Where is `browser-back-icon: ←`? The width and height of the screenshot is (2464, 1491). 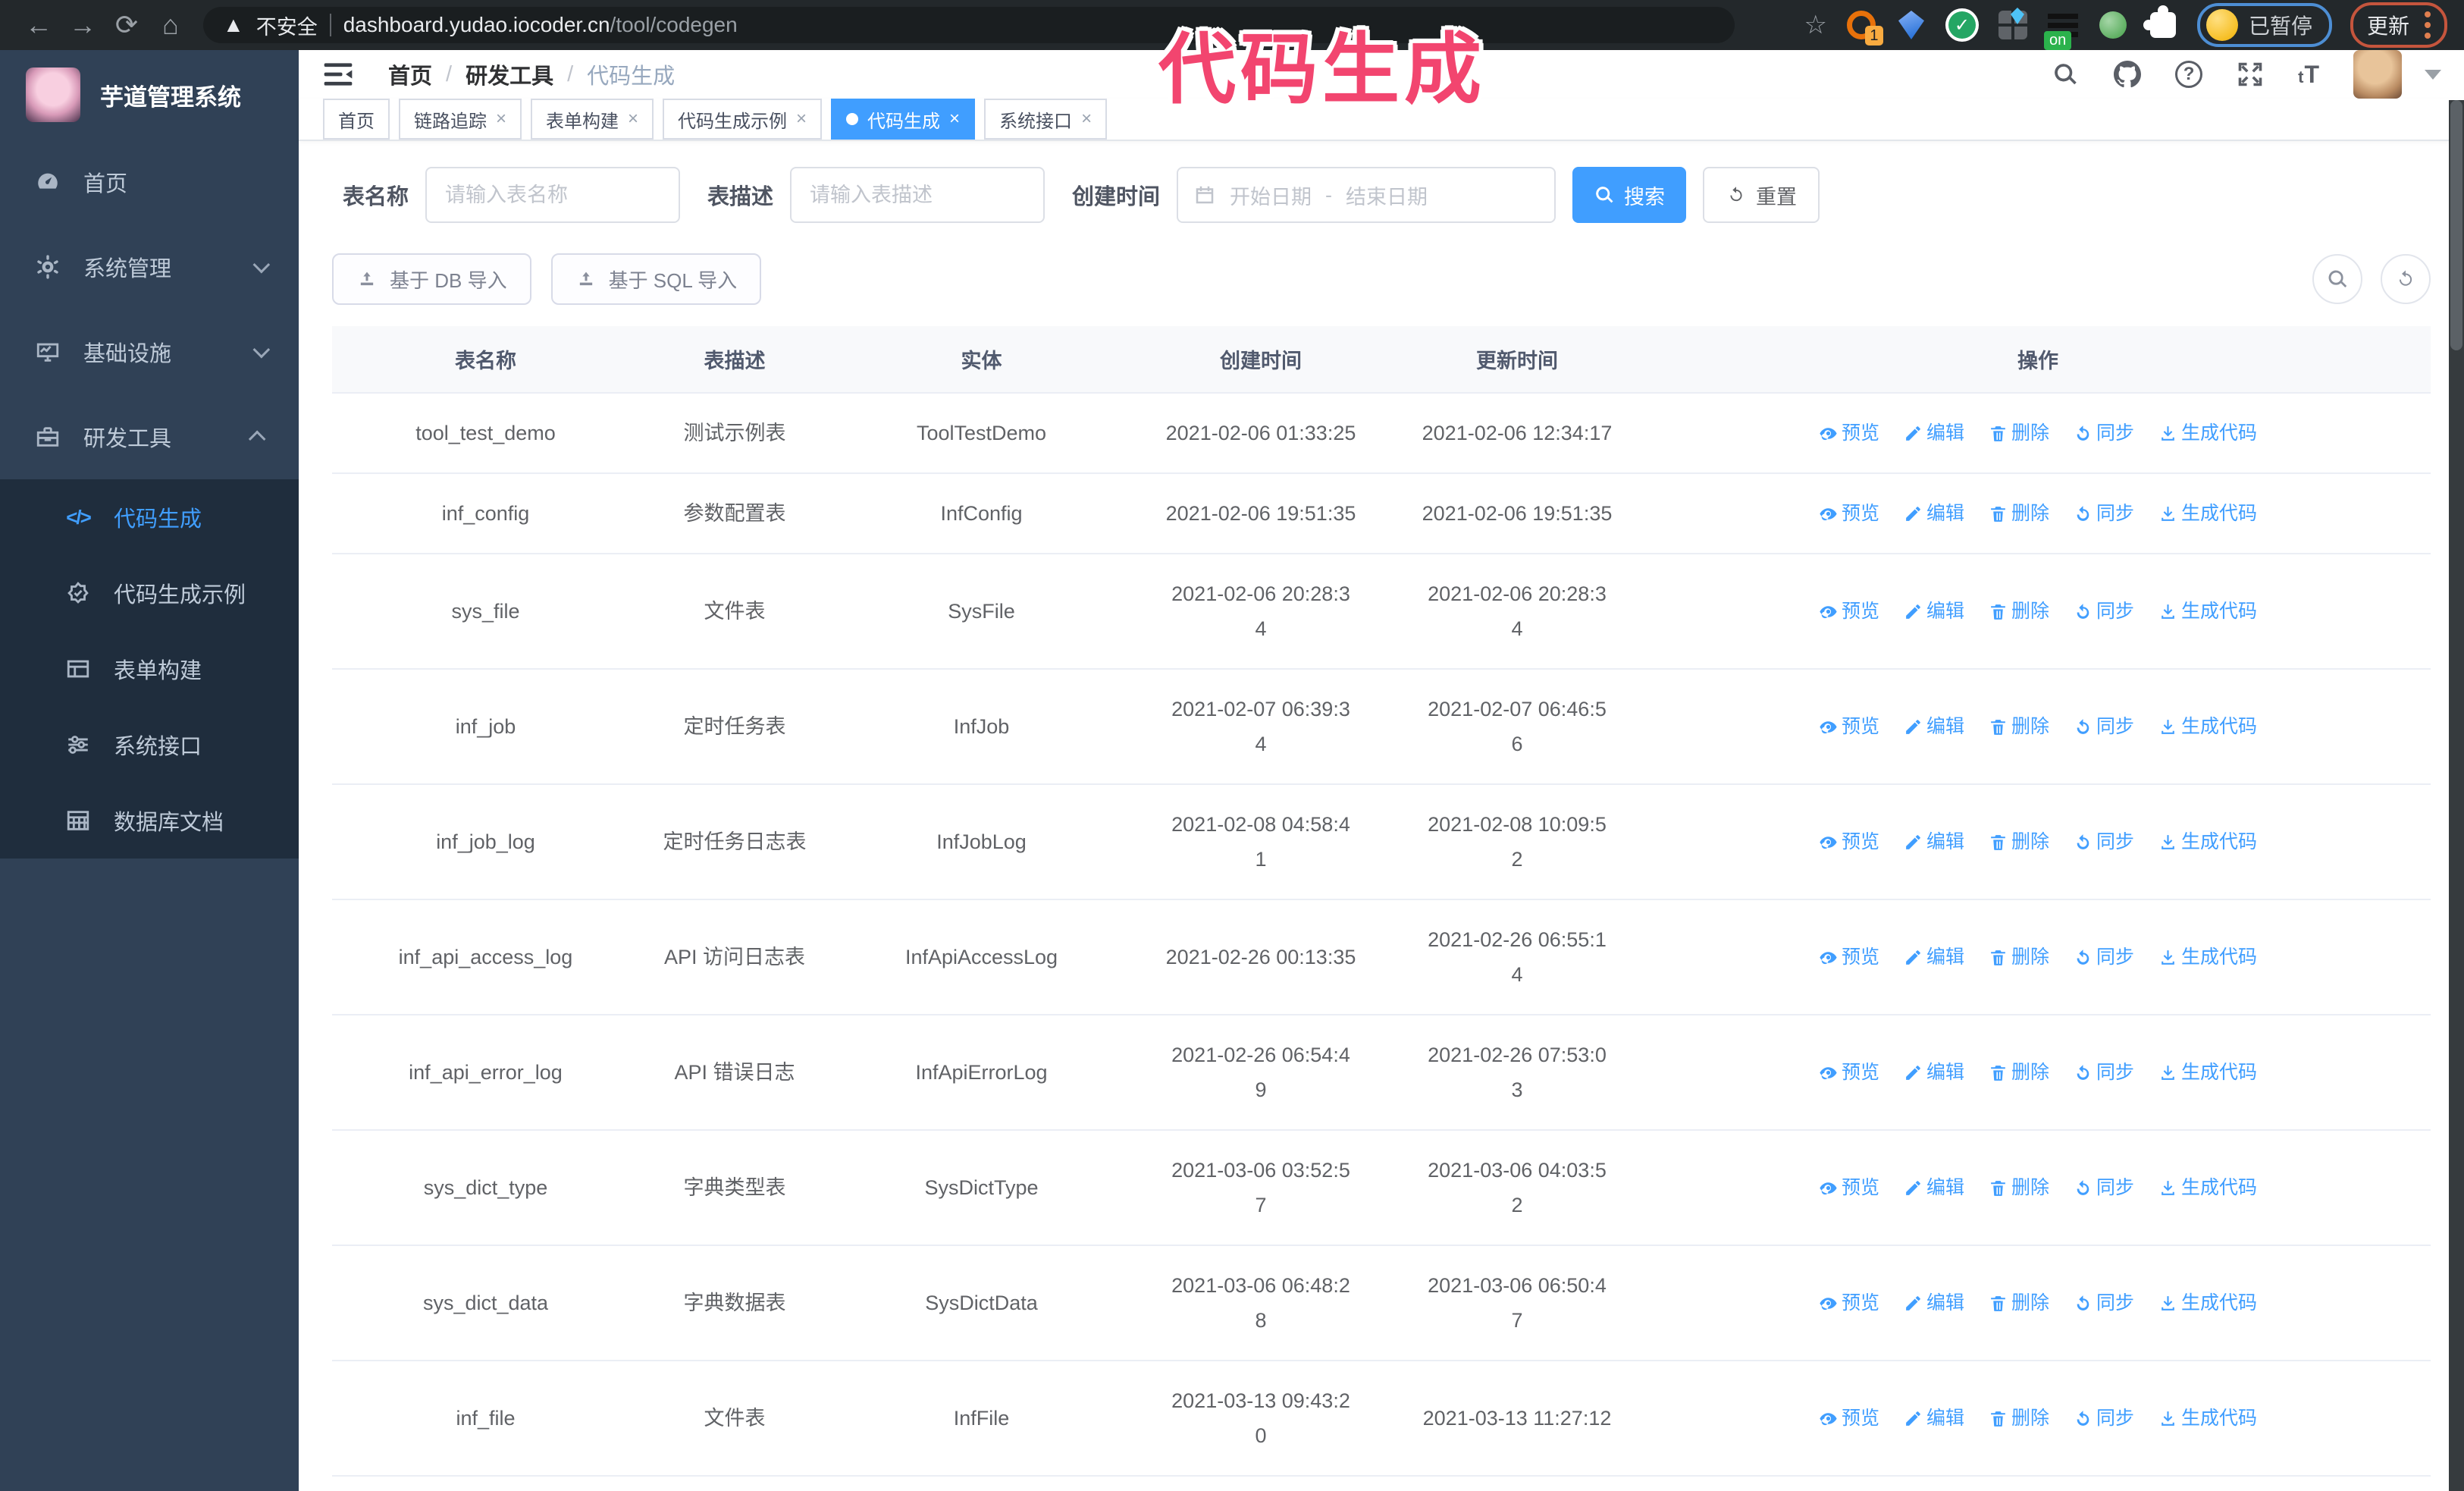
browser-back-icon: ← is located at coordinates (39, 25).